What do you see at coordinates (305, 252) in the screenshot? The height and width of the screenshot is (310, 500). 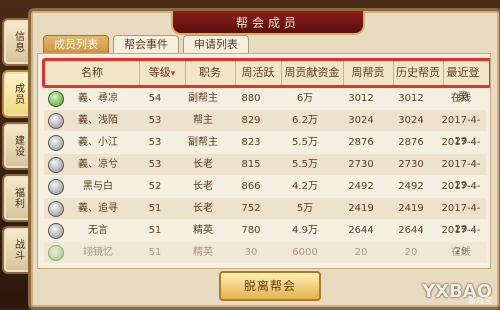 I see `cell-weekly-fund: 6000` at bounding box center [305, 252].